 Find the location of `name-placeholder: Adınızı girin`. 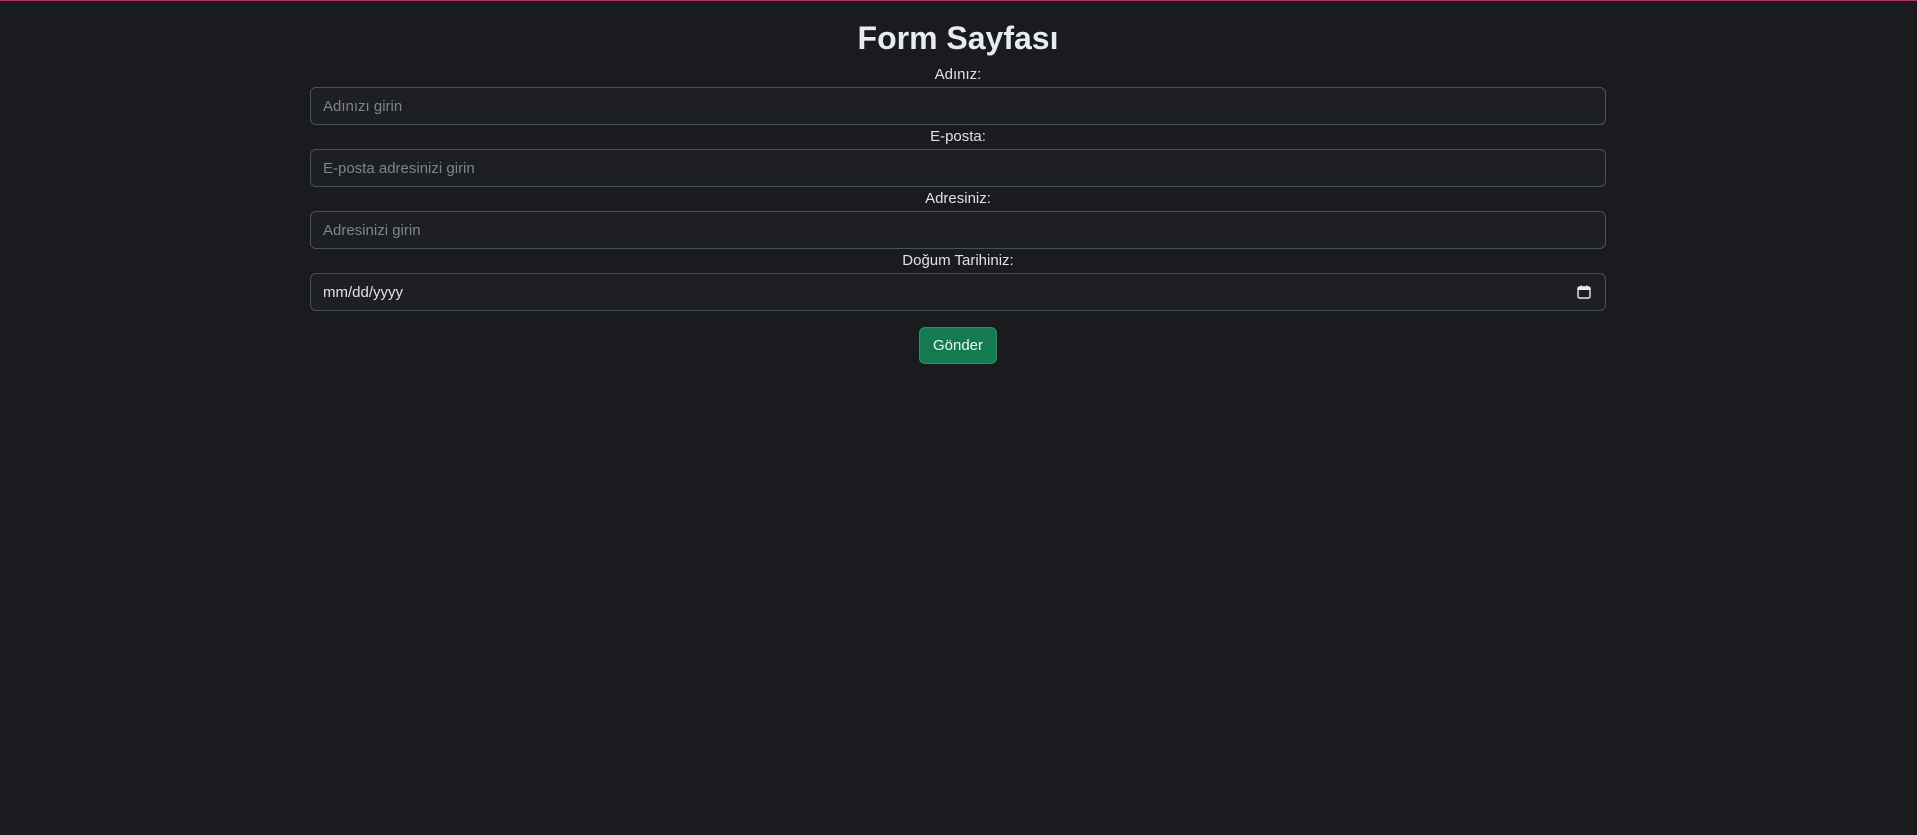

name-placeholder: Adınızı girin is located at coordinates (363, 106).